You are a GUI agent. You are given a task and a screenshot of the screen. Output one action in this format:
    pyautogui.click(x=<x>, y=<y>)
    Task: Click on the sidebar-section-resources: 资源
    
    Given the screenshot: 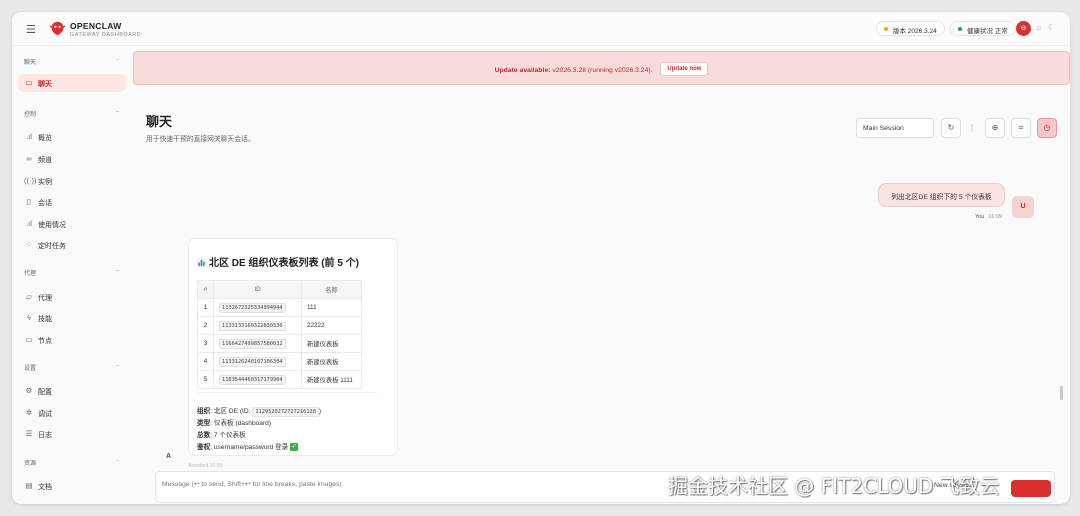 What is the action you would take?
    pyautogui.click(x=30, y=462)
    